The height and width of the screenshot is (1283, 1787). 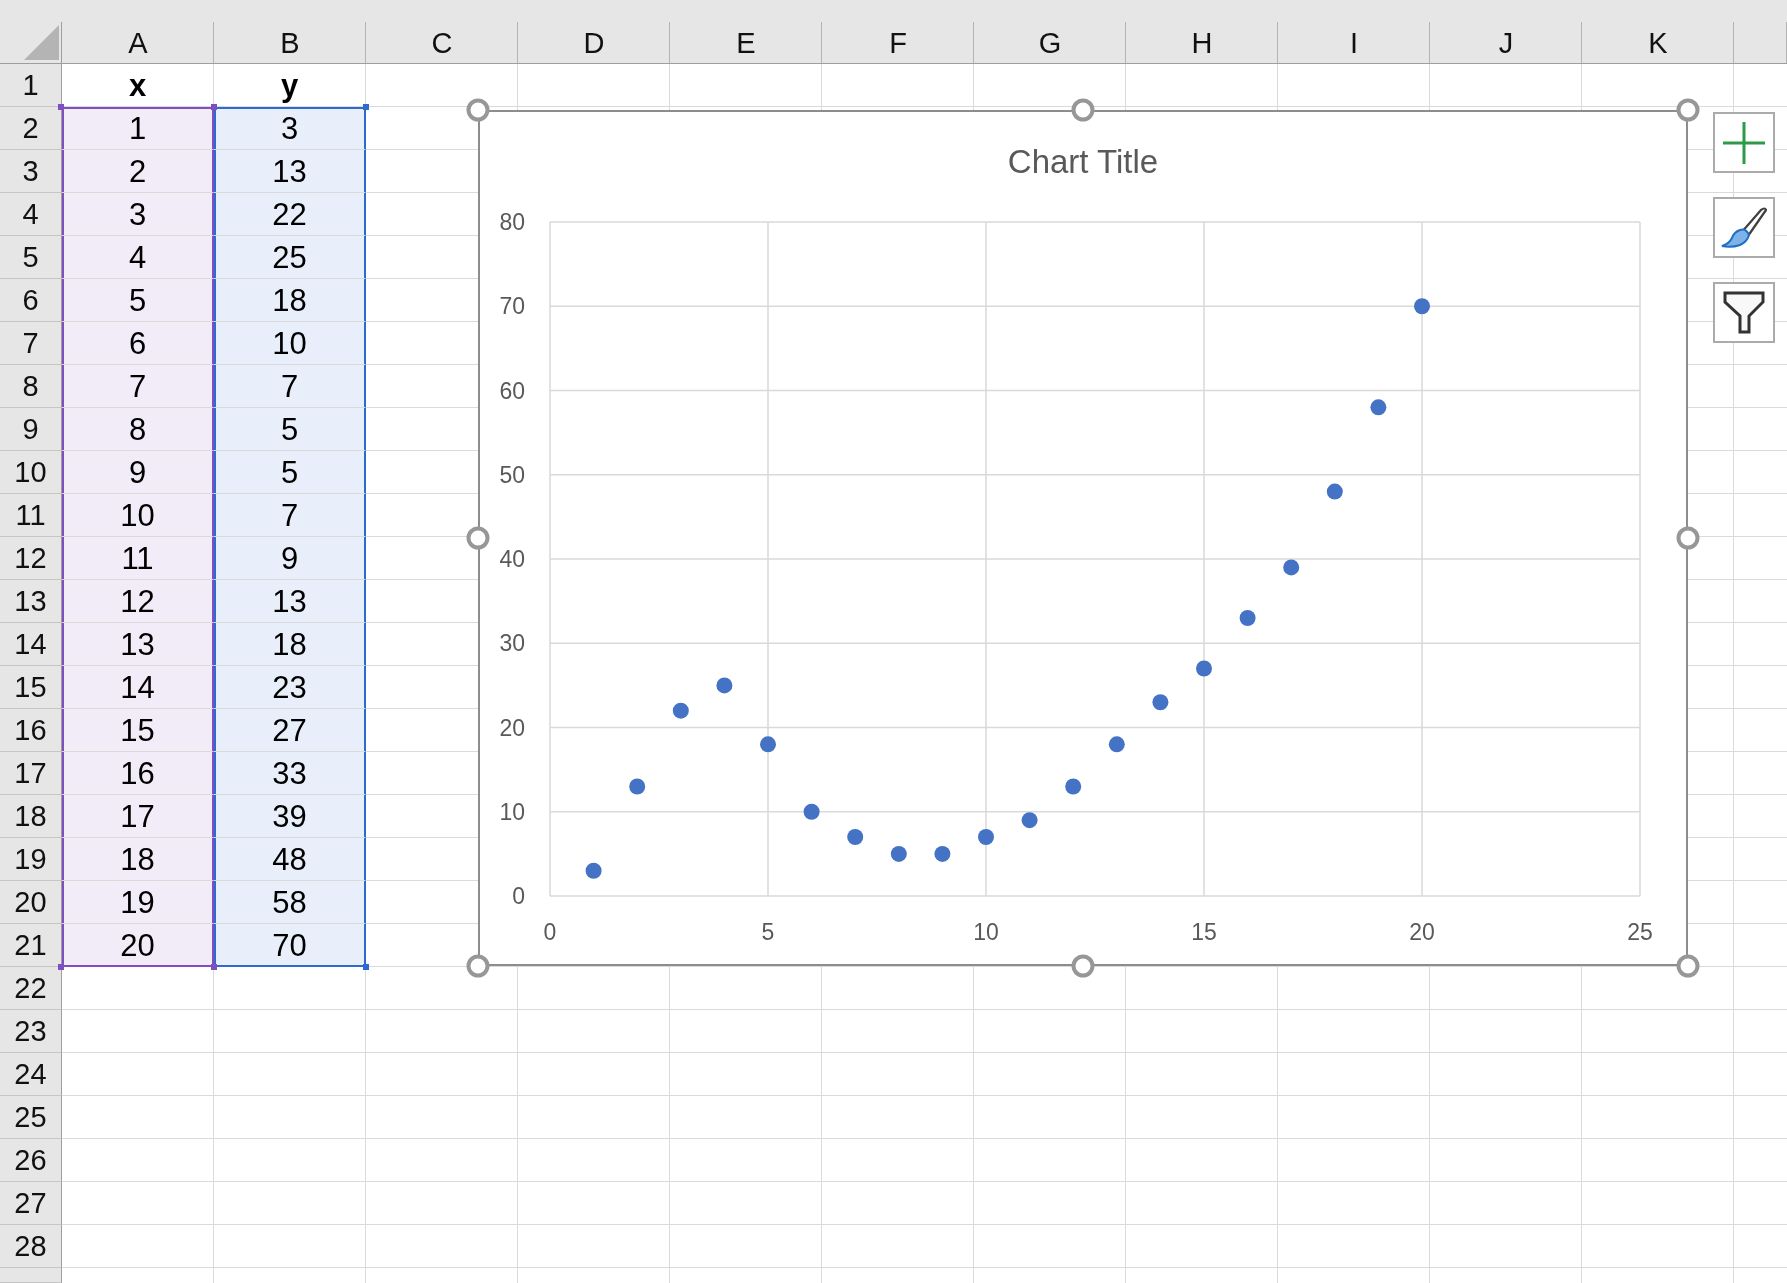 What do you see at coordinates (31, 1160) in the screenshot?
I see `row-header: 26` at bounding box center [31, 1160].